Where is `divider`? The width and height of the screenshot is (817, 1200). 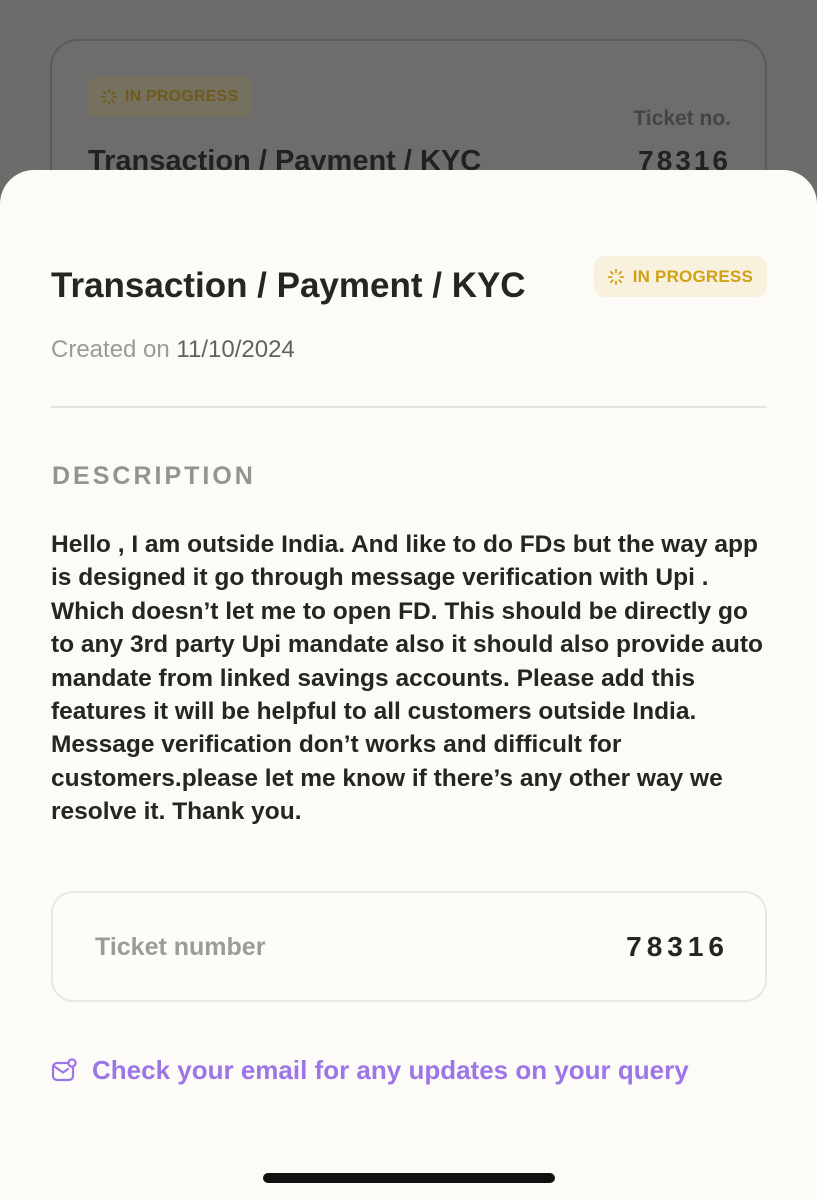
divider is located at coordinates (409, 407).